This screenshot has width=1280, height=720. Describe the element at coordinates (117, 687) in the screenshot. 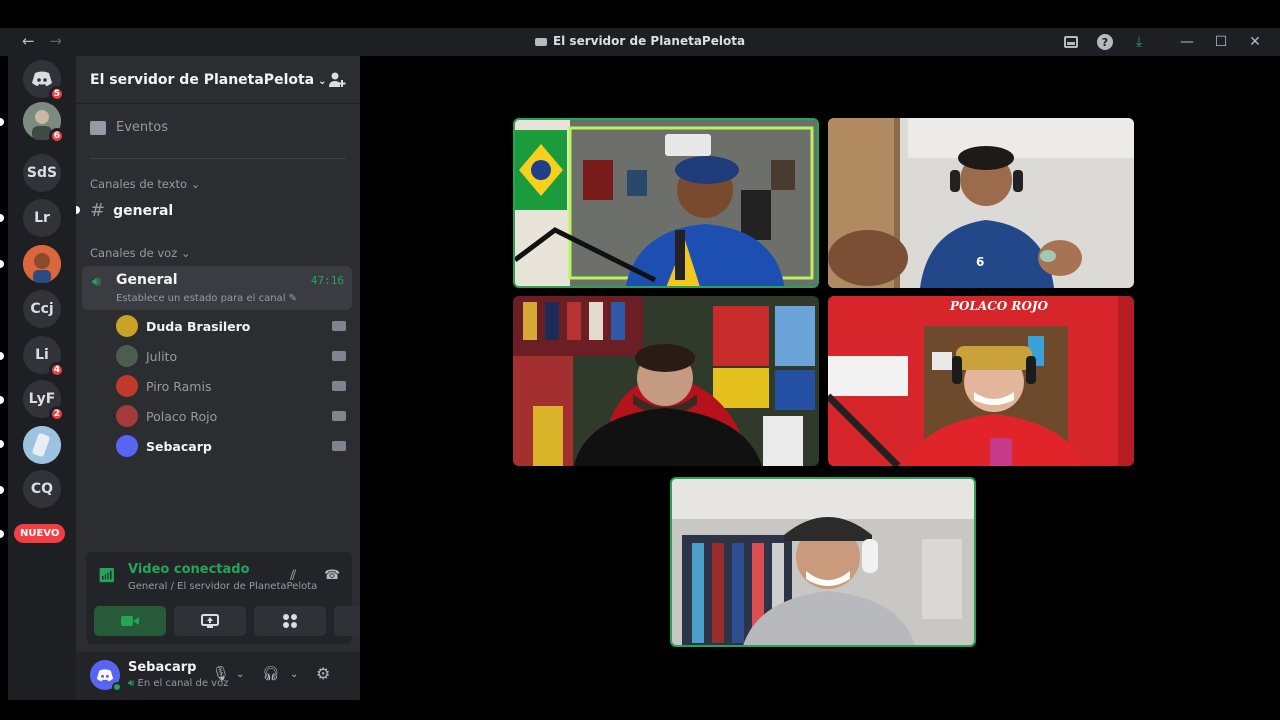

I see `online-status-icon` at that location.